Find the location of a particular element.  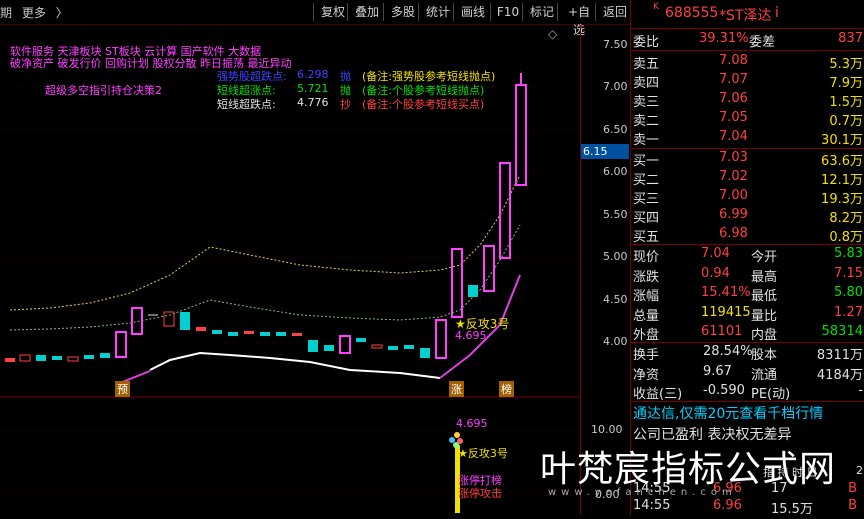

ask-row: 卖五 7.08 5.3万 is located at coordinates (747, 62).